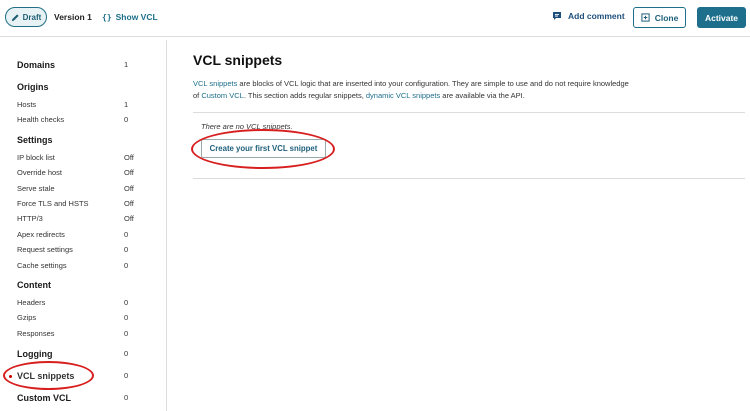 The image size is (750, 411). I want to click on sidebar-item-label: Headers, so click(31, 302).